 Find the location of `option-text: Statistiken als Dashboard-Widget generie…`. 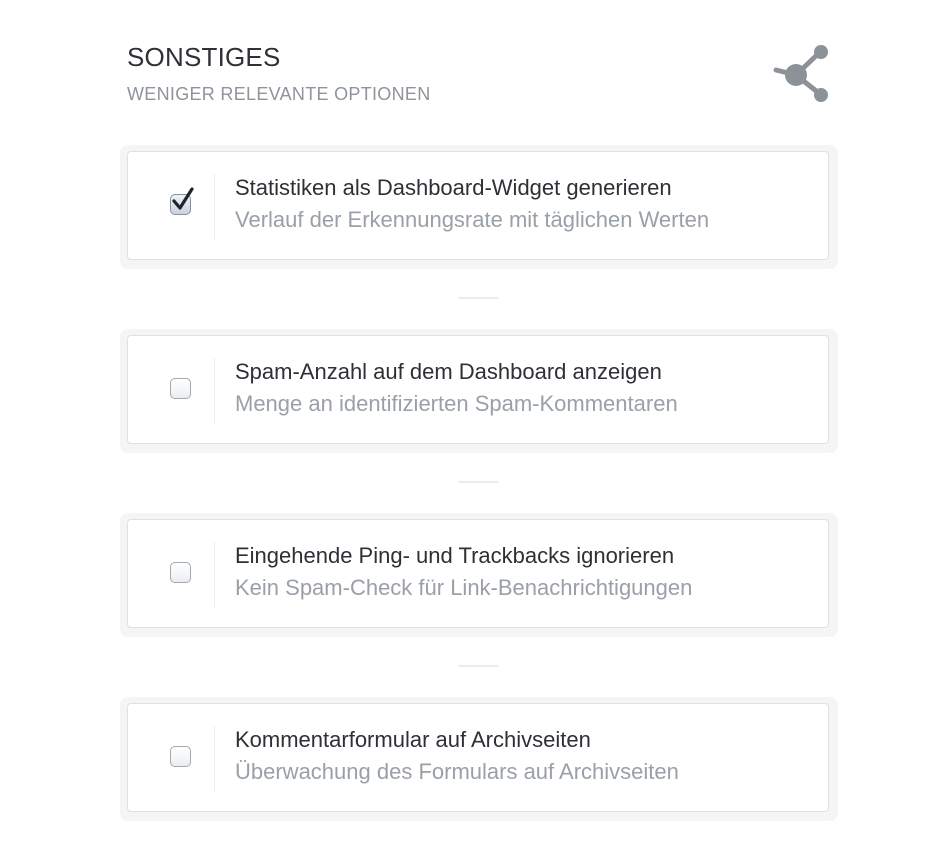

option-text: Statistiken als Dashboard-Widget generie… is located at coordinates (472, 204).